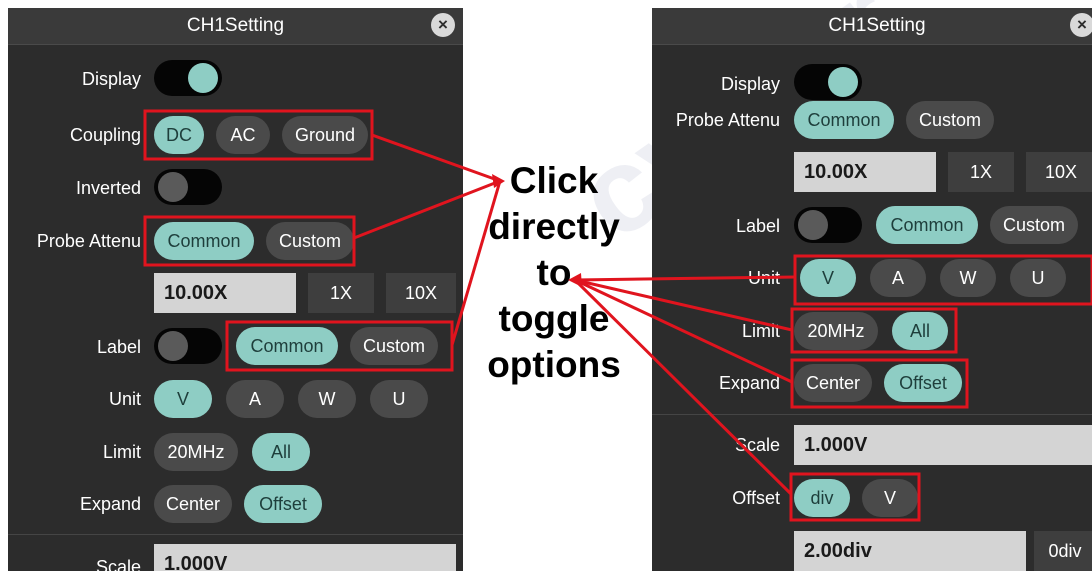 This screenshot has height=571, width=1092. What do you see at coordinates (249, 241) in the screenshot?
I see `highlight-probe-box` at bounding box center [249, 241].